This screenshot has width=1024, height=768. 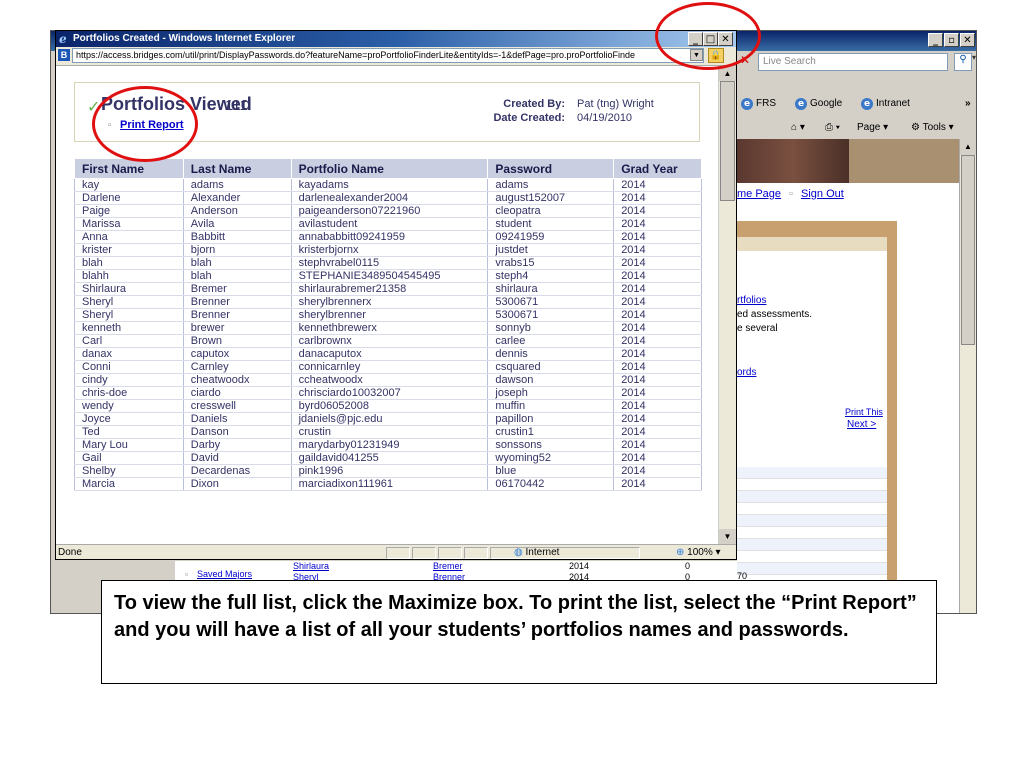 What do you see at coordinates (798, 127) in the screenshot?
I see `home-icon: ⌂ ▾` at bounding box center [798, 127].